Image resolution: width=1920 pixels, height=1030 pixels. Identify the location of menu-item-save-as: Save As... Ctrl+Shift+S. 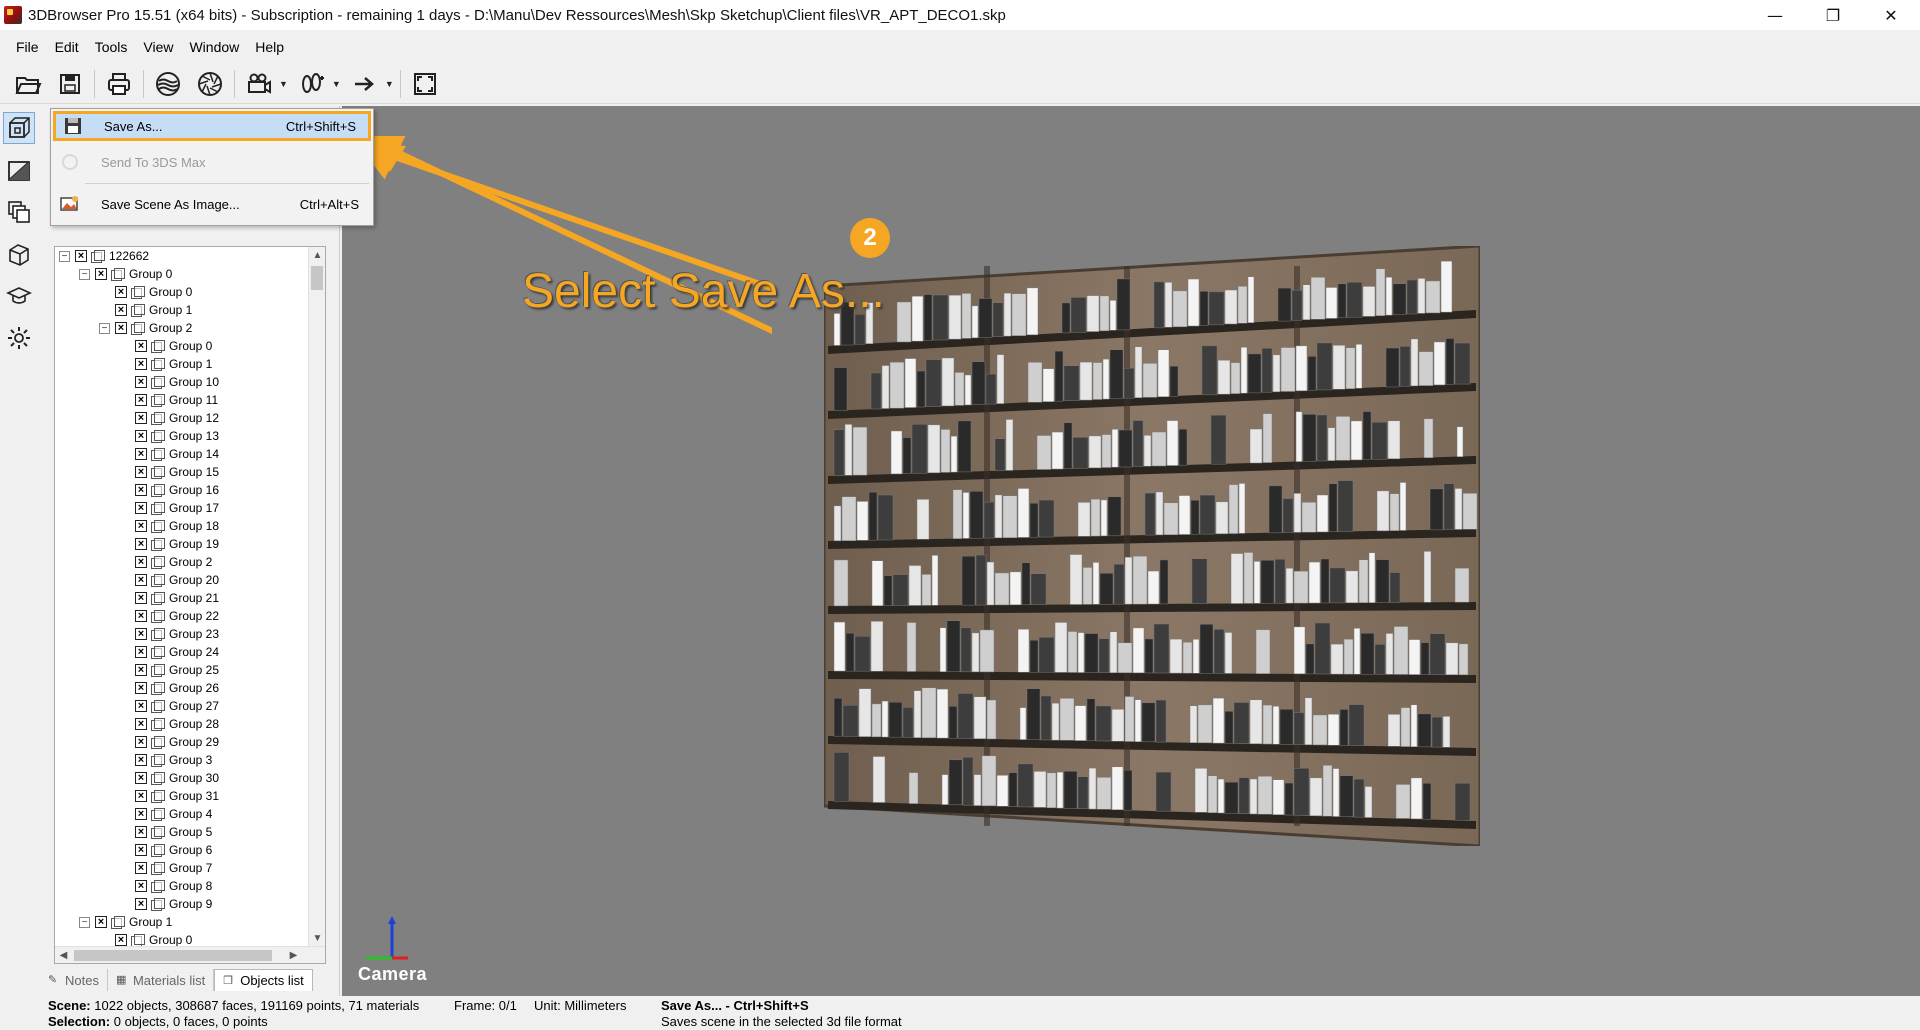
(212, 126).